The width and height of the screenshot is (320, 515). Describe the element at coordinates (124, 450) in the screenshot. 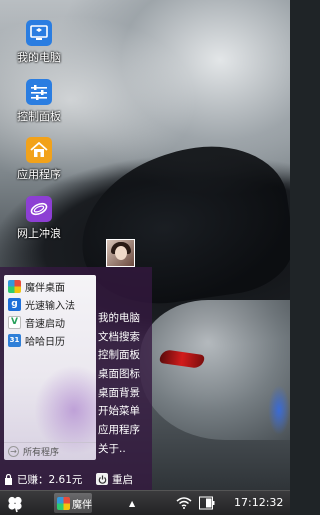

I see `menu-item-about: 关于..` at that location.